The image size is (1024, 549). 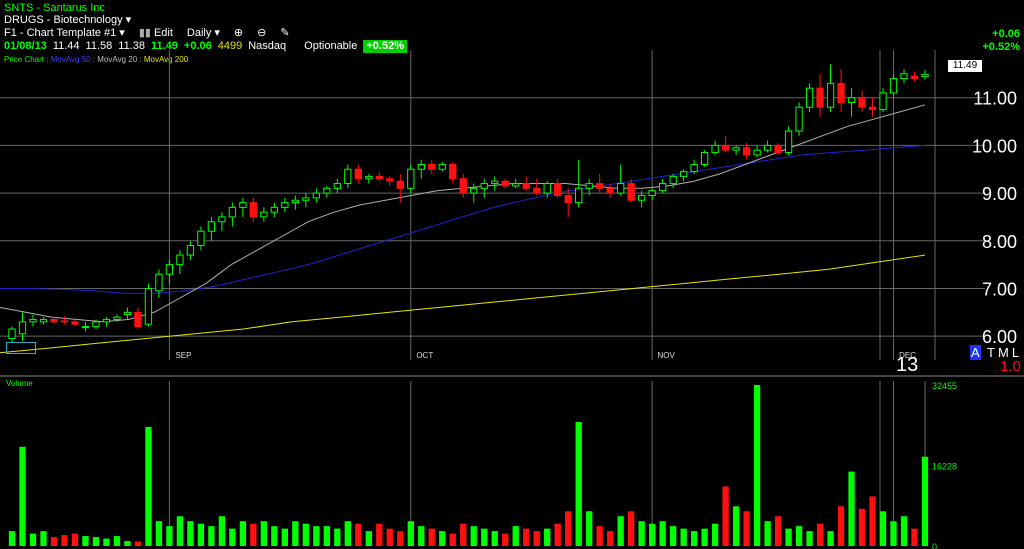 What do you see at coordinates (994, 146) in the screenshot?
I see `price-tick-label: 10.00` at bounding box center [994, 146].